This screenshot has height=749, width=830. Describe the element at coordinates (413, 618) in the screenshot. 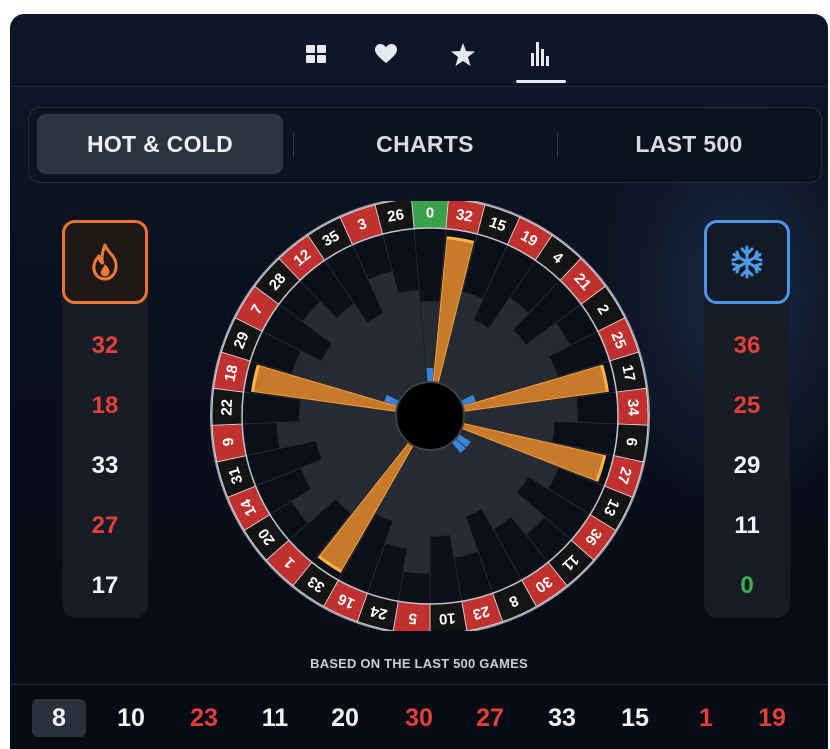

I see `pocket-number: 5` at that location.